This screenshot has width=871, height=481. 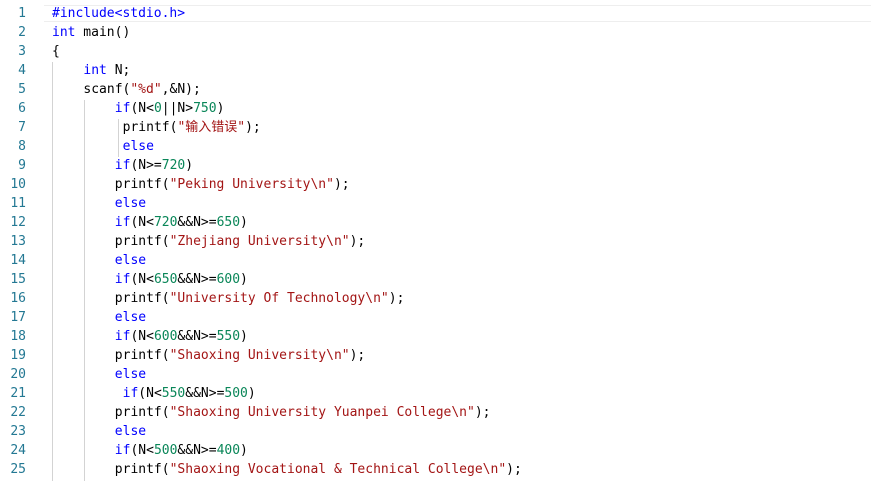 What do you see at coordinates (173, 393) in the screenshot?
I see `number-token: 550` at bounding box center [173, 393].